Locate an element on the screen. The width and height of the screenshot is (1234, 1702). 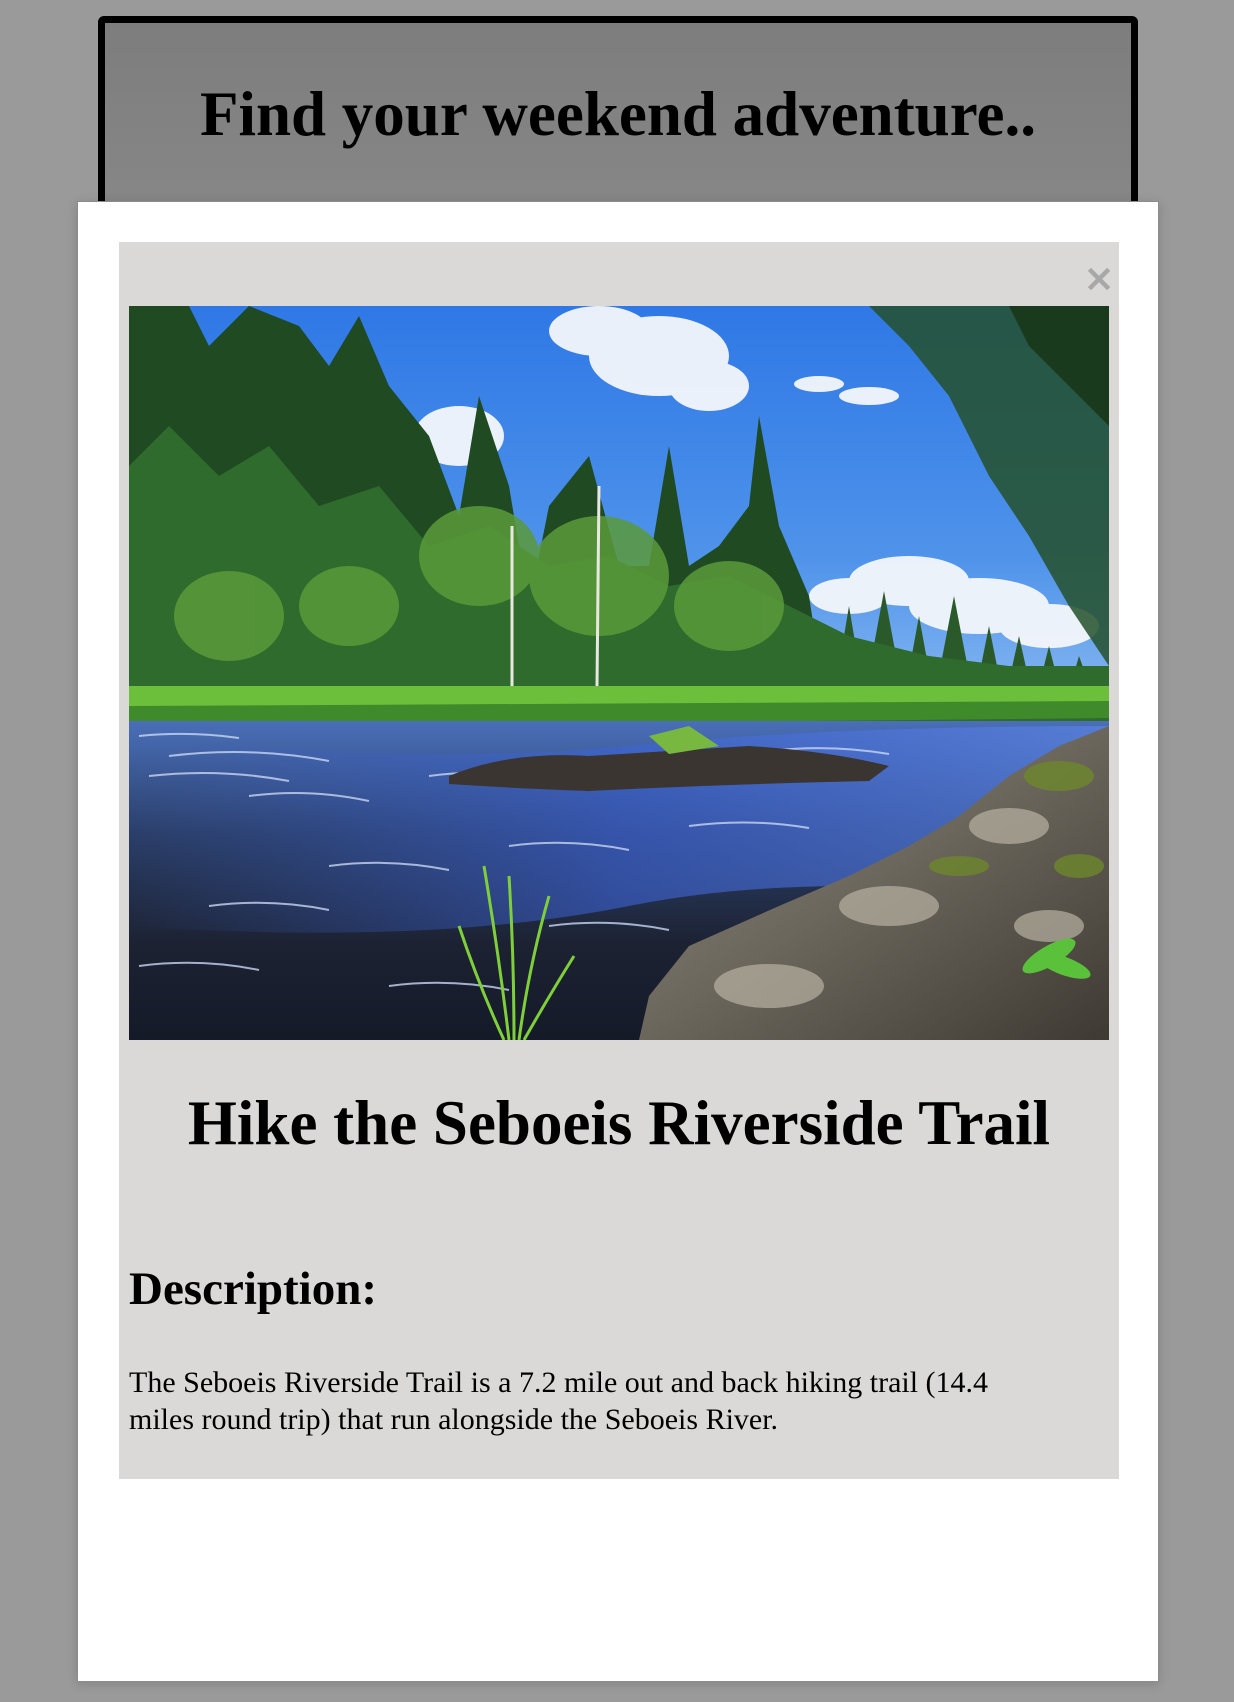
trail-title: Hike the Seboeis Riverside Trail is located at coordinates (619, 1123).